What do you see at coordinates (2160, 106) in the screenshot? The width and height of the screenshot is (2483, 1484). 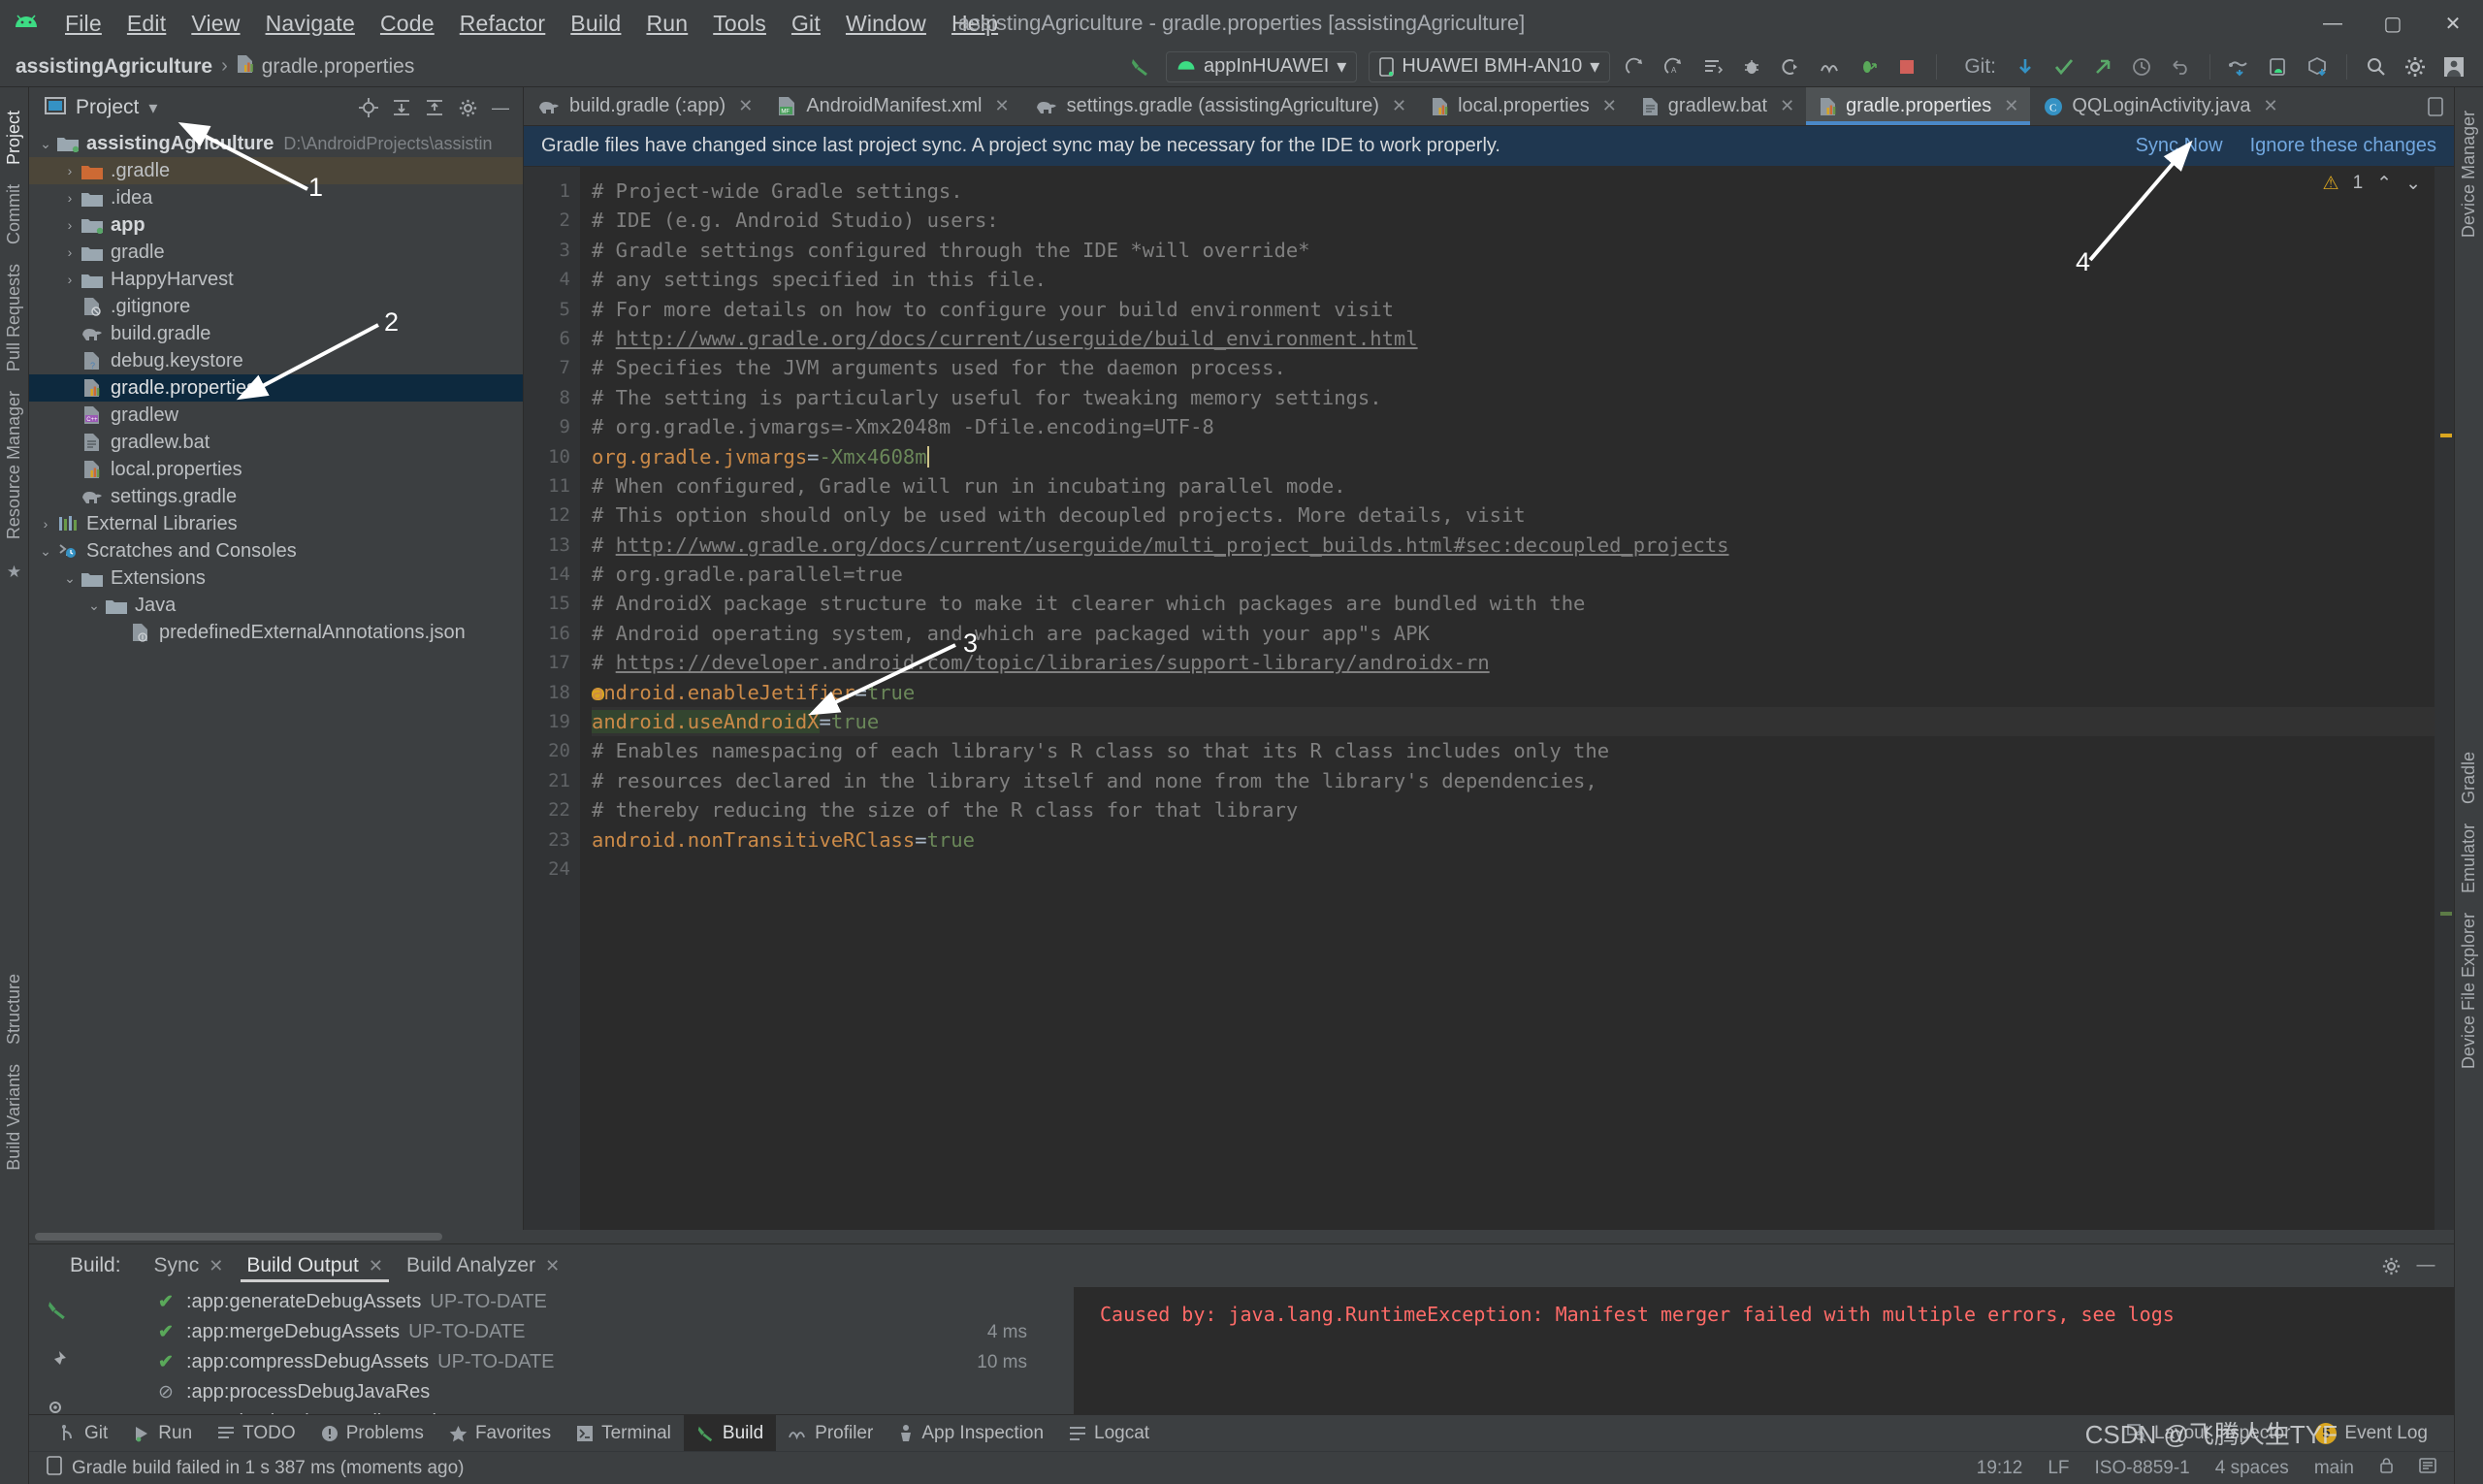 I see `editor-tab-qqloginactivity-java: C QQLoginActivity.java ✕` at bounding box center [2160, 106].